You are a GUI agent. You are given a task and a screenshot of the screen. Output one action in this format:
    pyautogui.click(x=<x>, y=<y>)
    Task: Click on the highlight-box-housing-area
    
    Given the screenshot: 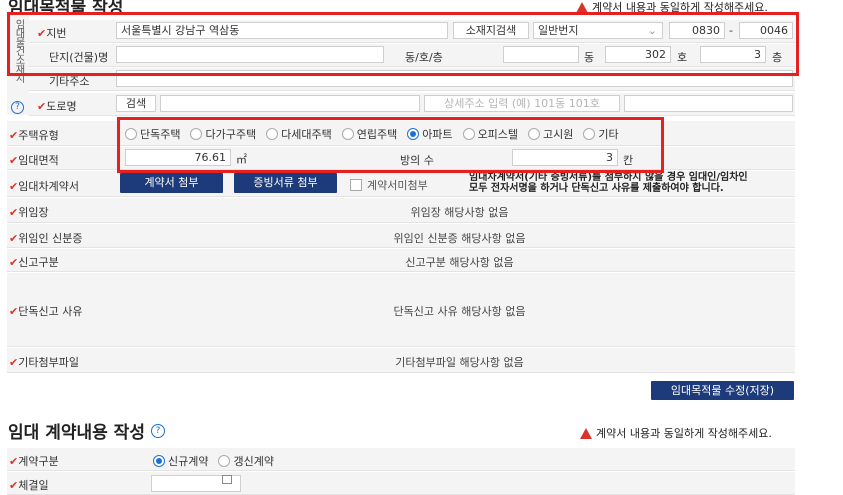 What is the action you would take?
    pyautogui.click(x=390, y=145)
    